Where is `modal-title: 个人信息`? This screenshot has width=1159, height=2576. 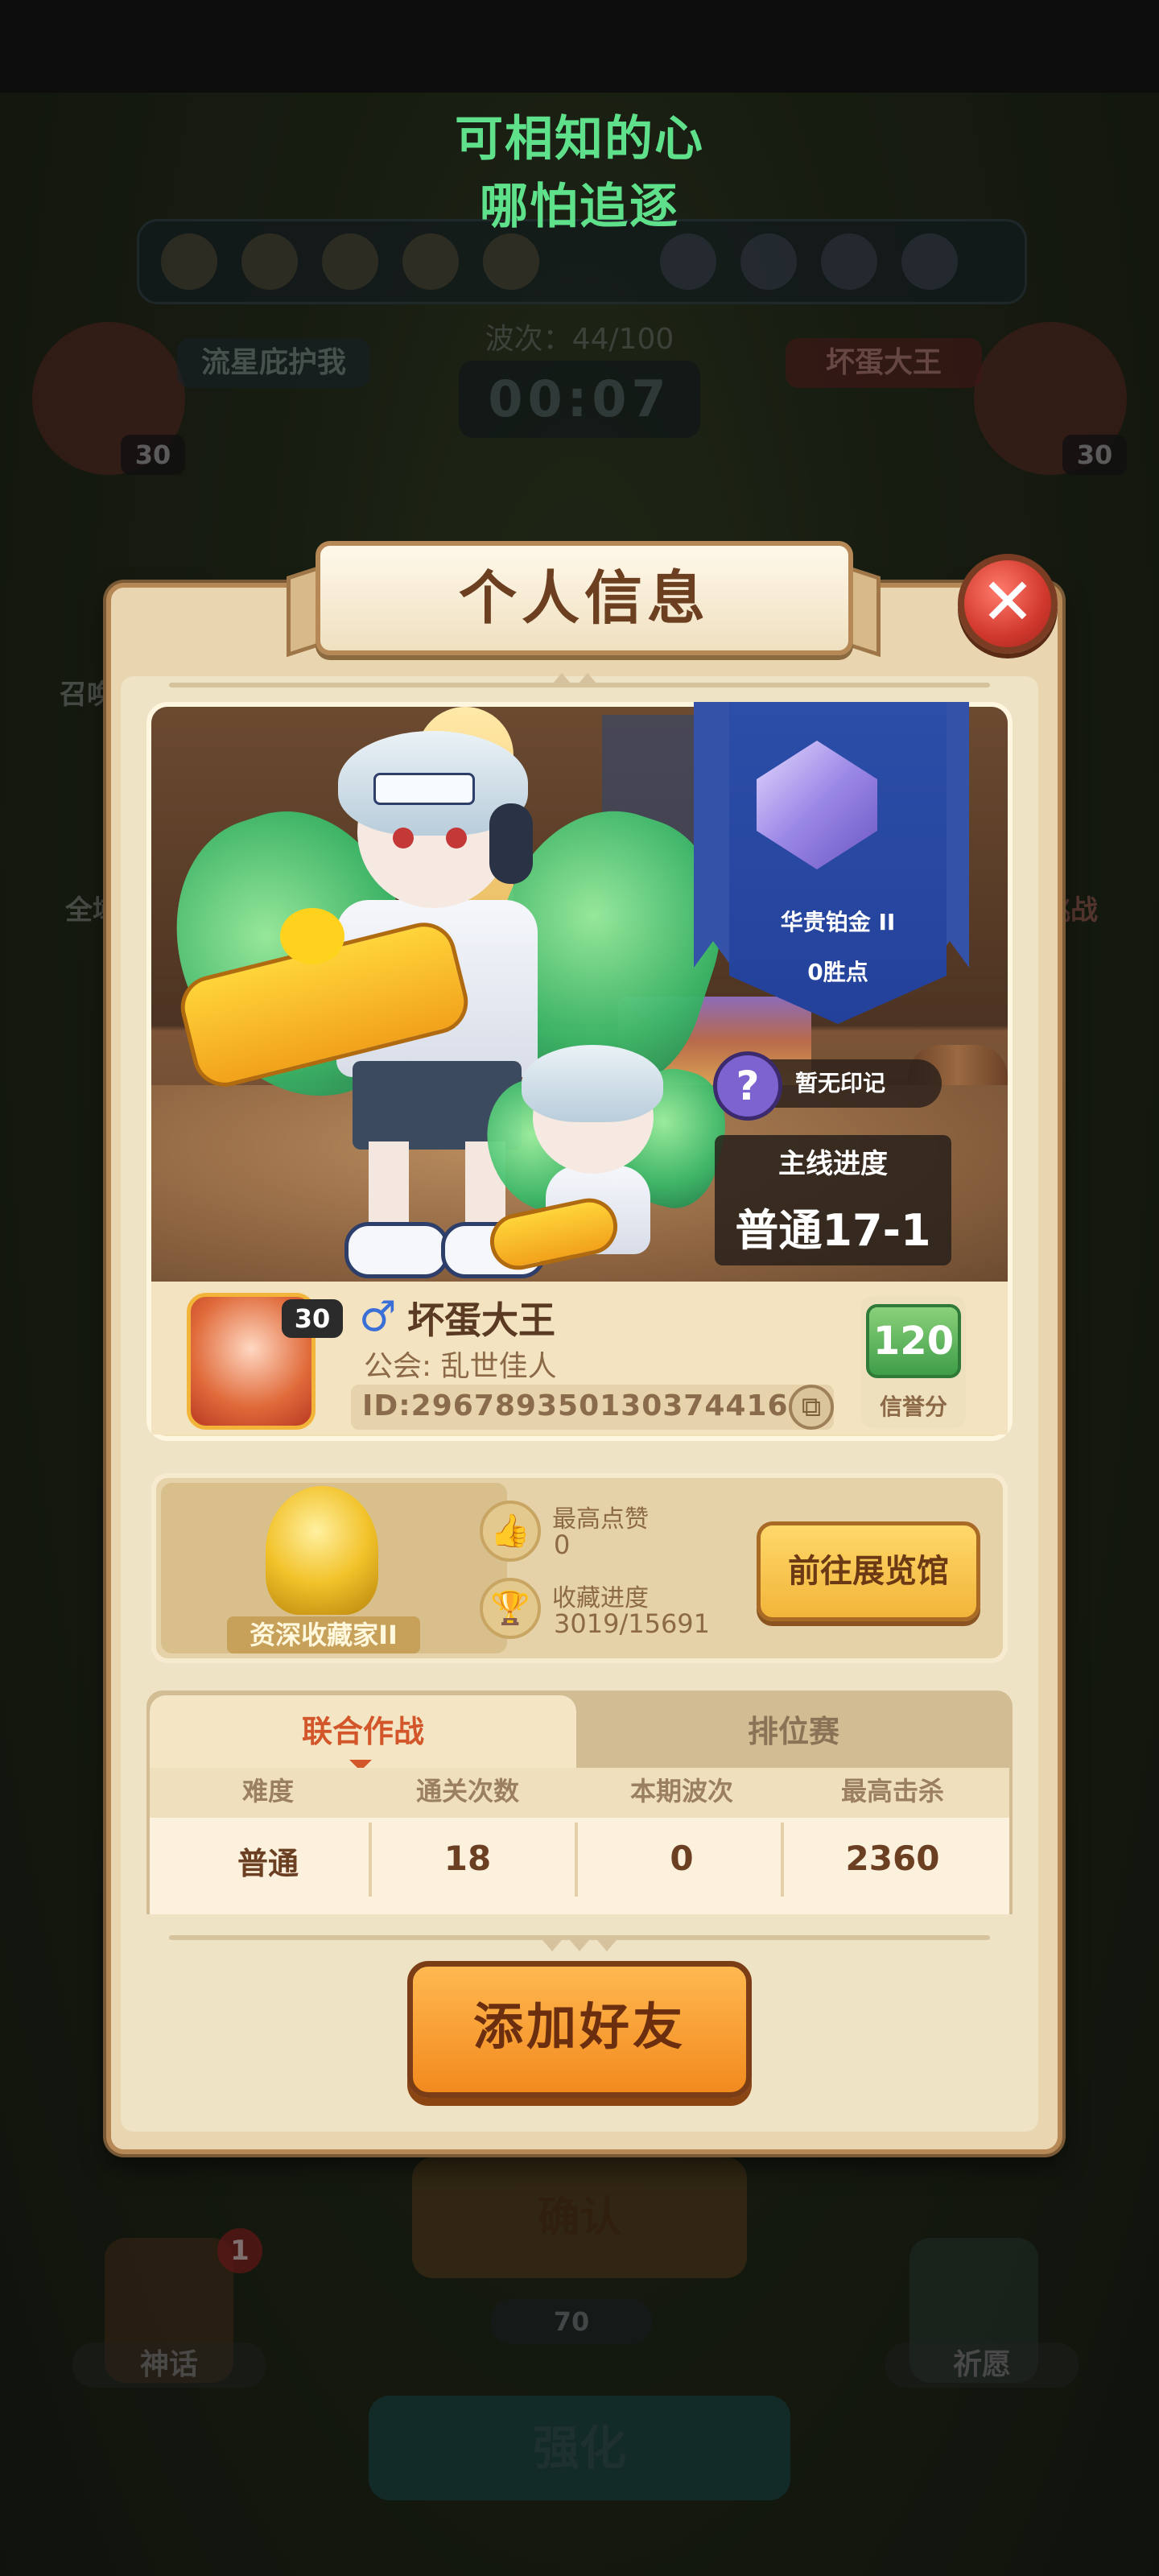 modal-title: 个人信息 is located at coordinates (584, 598).